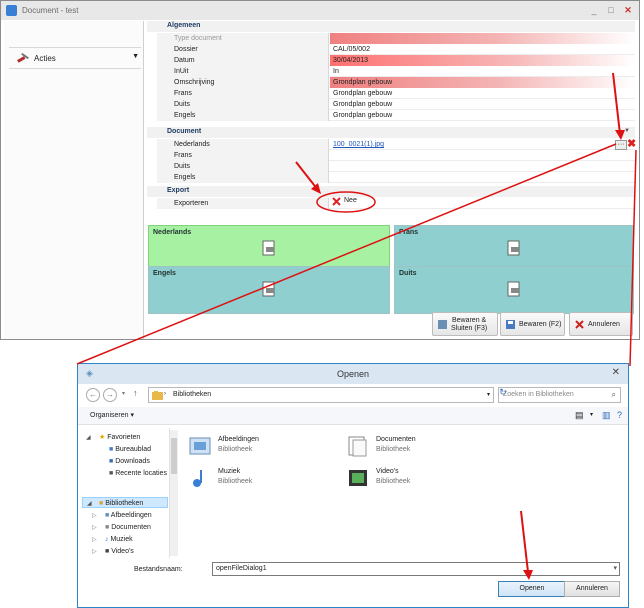 The height and width of the screenshot is (608, 644). I want to click on music-library-icon, so click(197, 478).